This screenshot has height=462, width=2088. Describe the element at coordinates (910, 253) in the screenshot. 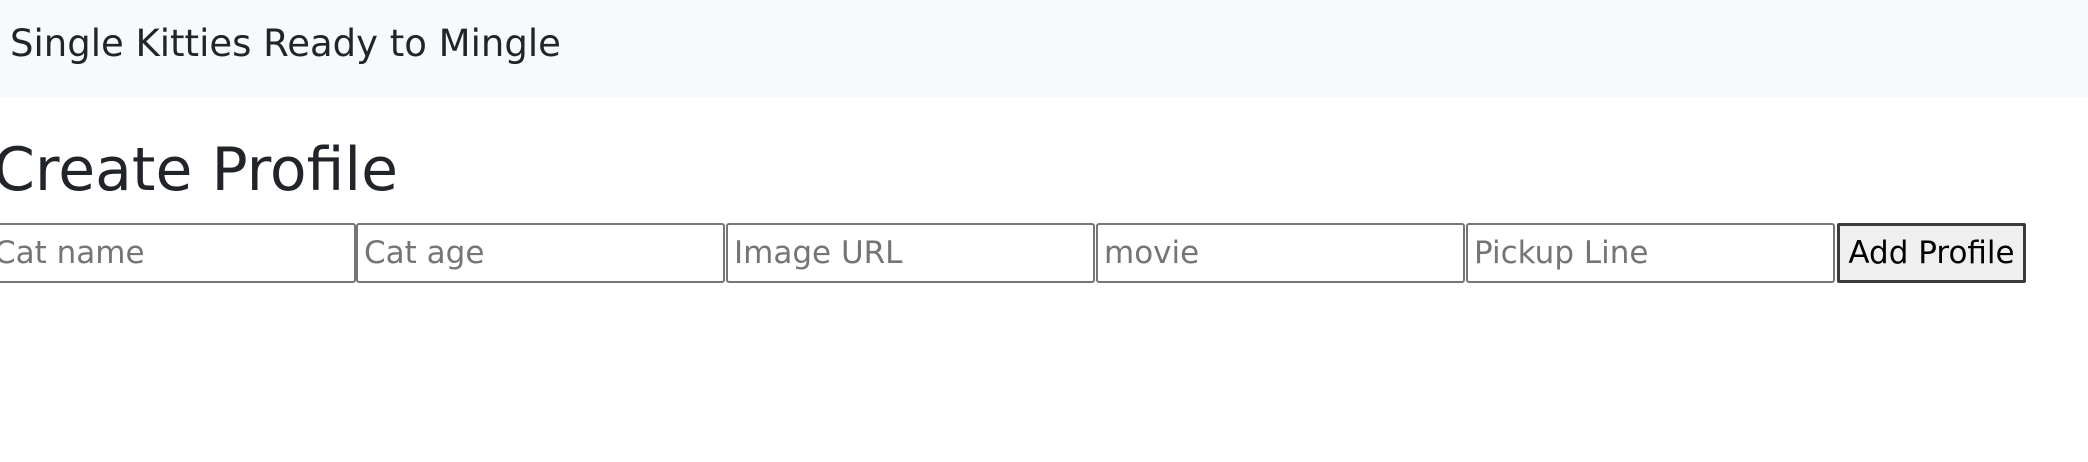

I see `image-url-input` at that location.